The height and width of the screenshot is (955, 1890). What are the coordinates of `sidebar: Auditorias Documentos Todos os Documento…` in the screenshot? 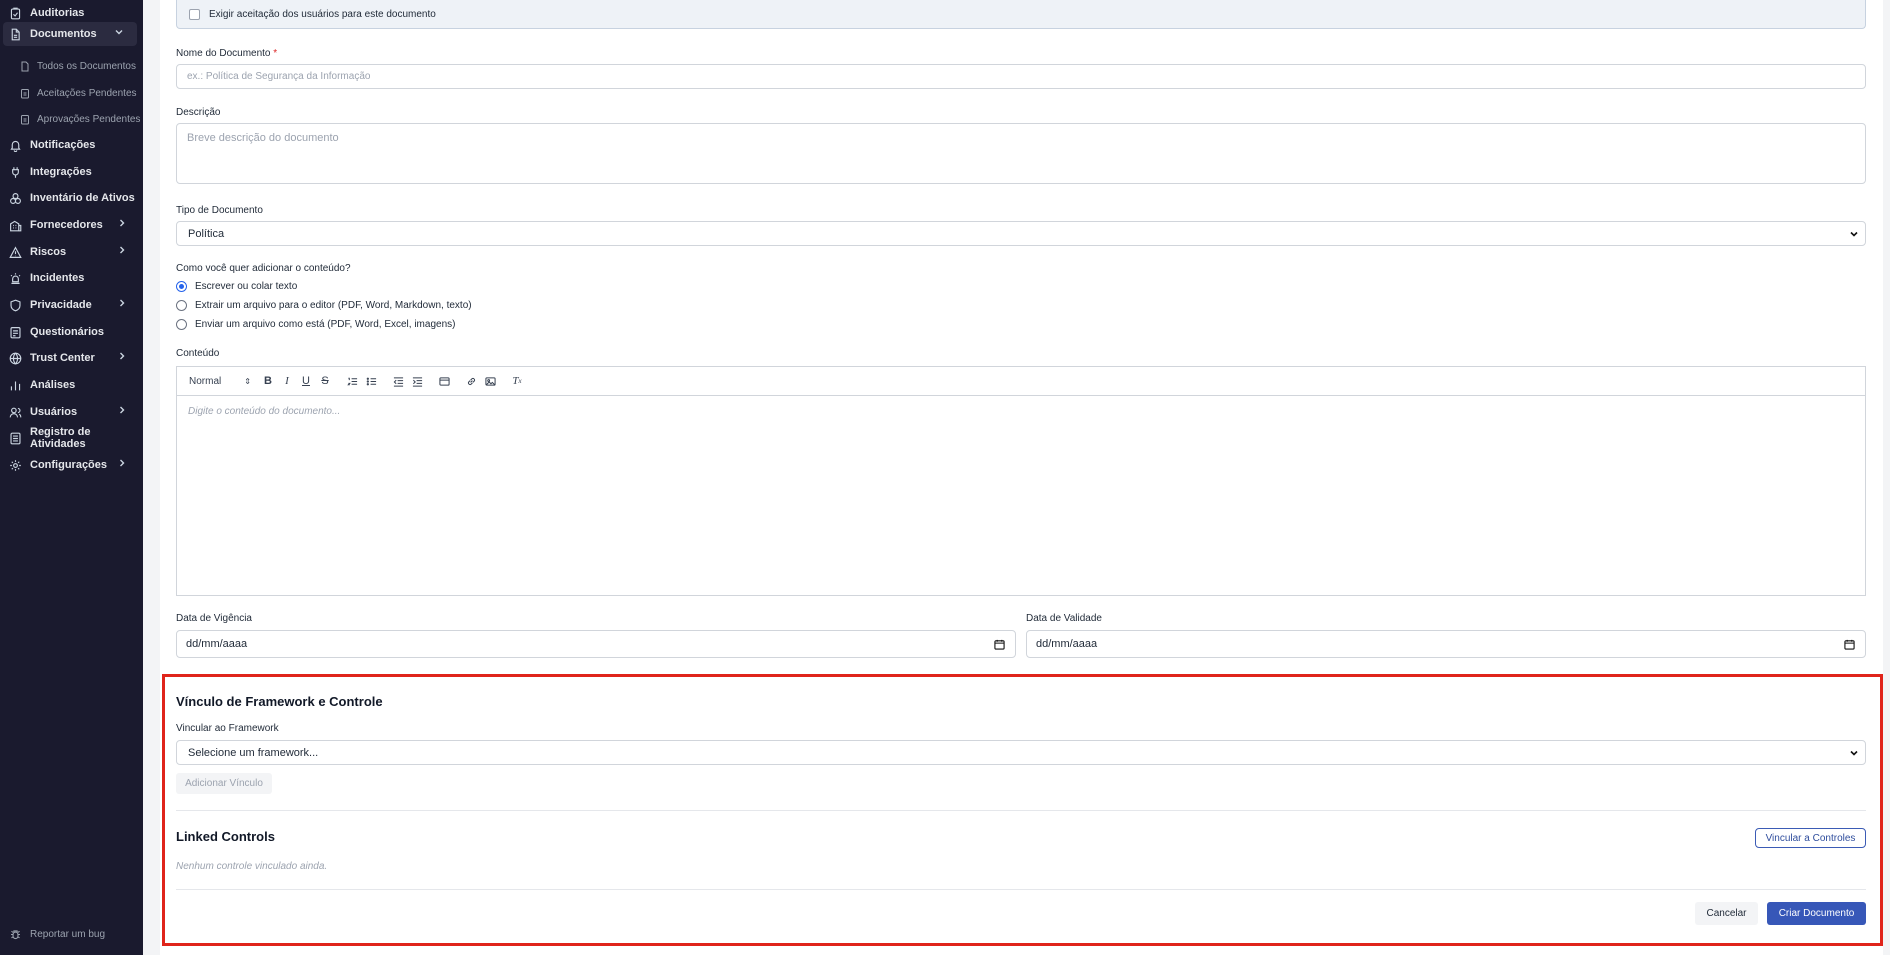 It's located at (71, 477).